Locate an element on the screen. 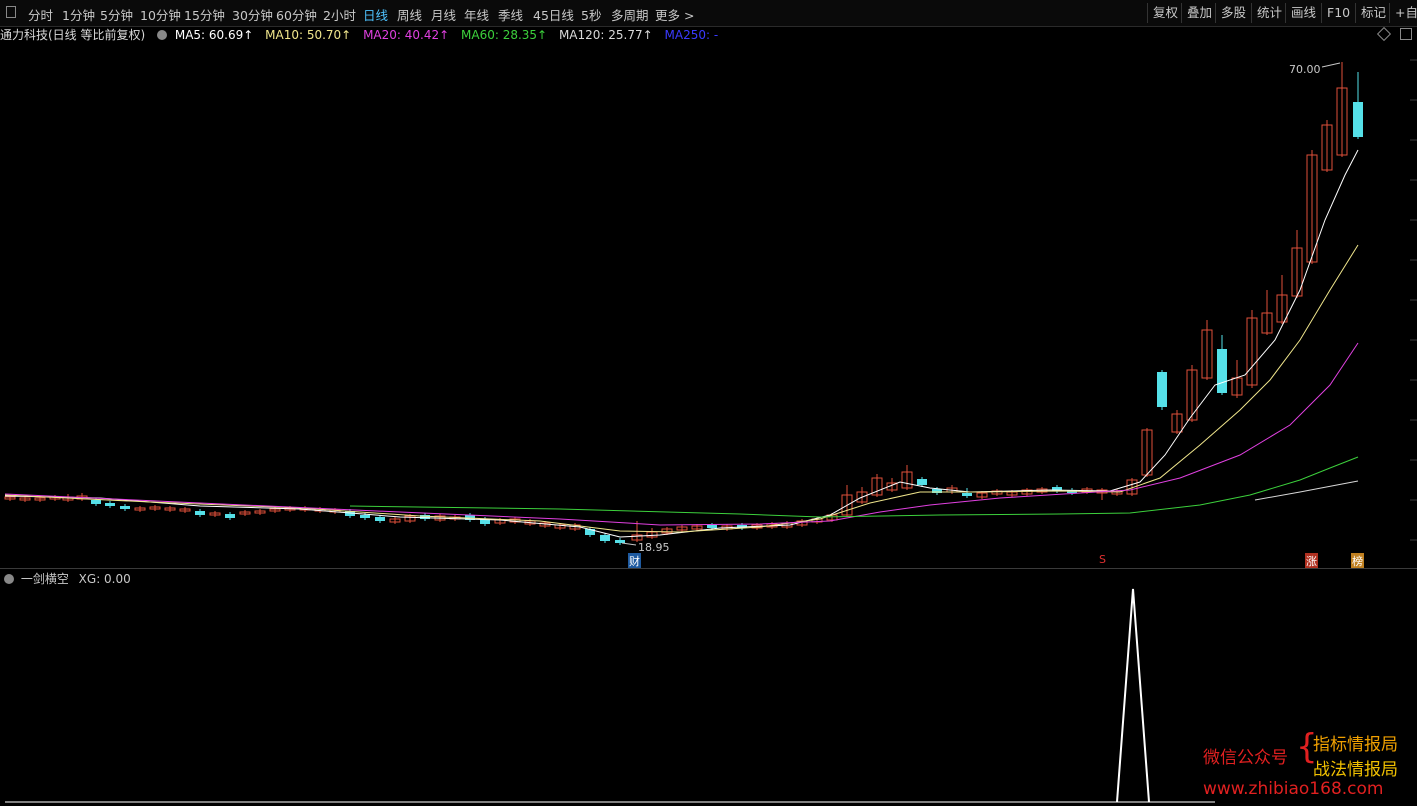 The height and width of the screenshot is (806, 1417). ma120-line is located at coordinates (1306, 490).